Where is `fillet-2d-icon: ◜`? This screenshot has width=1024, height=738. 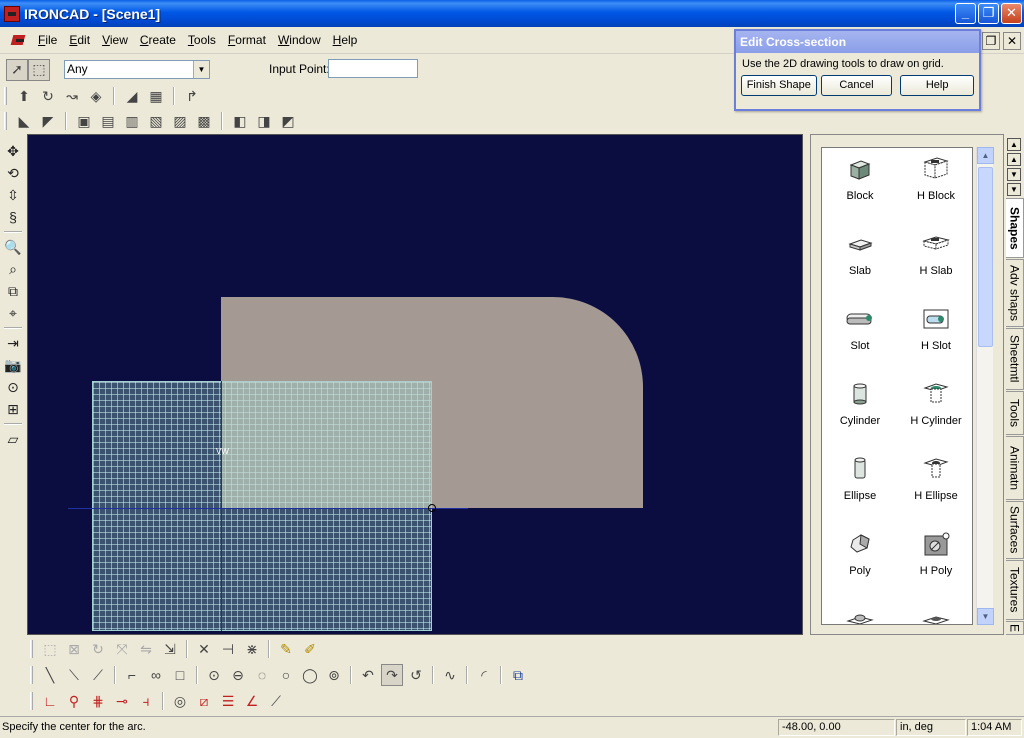
fillet-2d-icon: ◜ is located at coordinates (484, 675).